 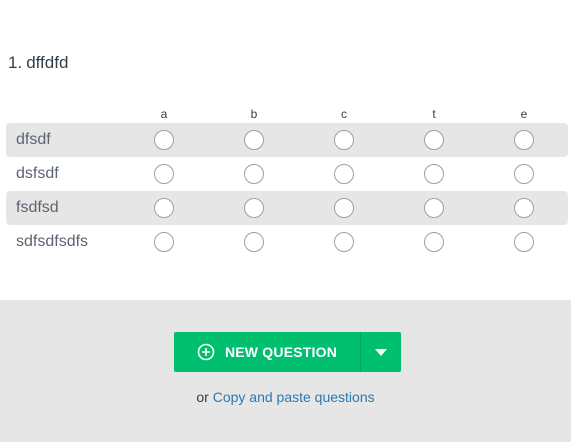 I want to click on radio-dfsdf-a, so click(x=164, y=140).